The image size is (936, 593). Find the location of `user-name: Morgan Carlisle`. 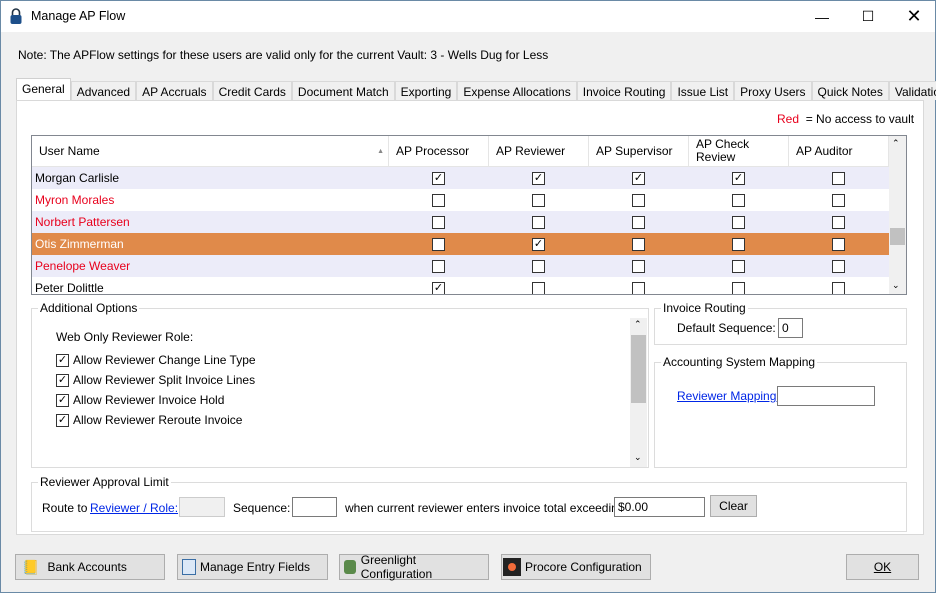

user-name: Morgan Carlisle is located at coordinates (77, 178).